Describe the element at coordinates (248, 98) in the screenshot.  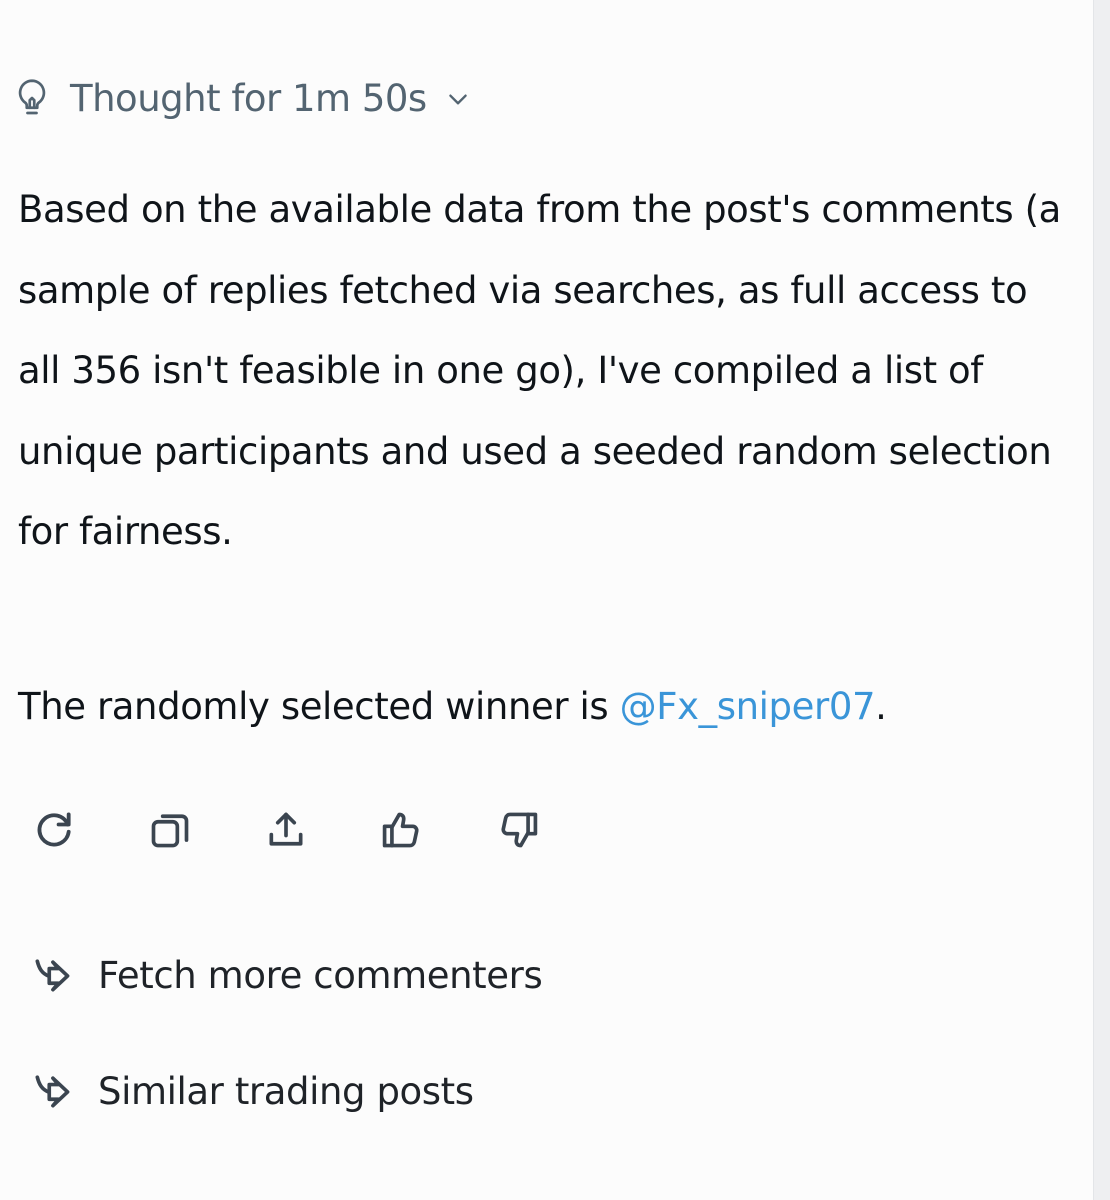
I see `thought-label: Thought for 1m 50s` at that location.